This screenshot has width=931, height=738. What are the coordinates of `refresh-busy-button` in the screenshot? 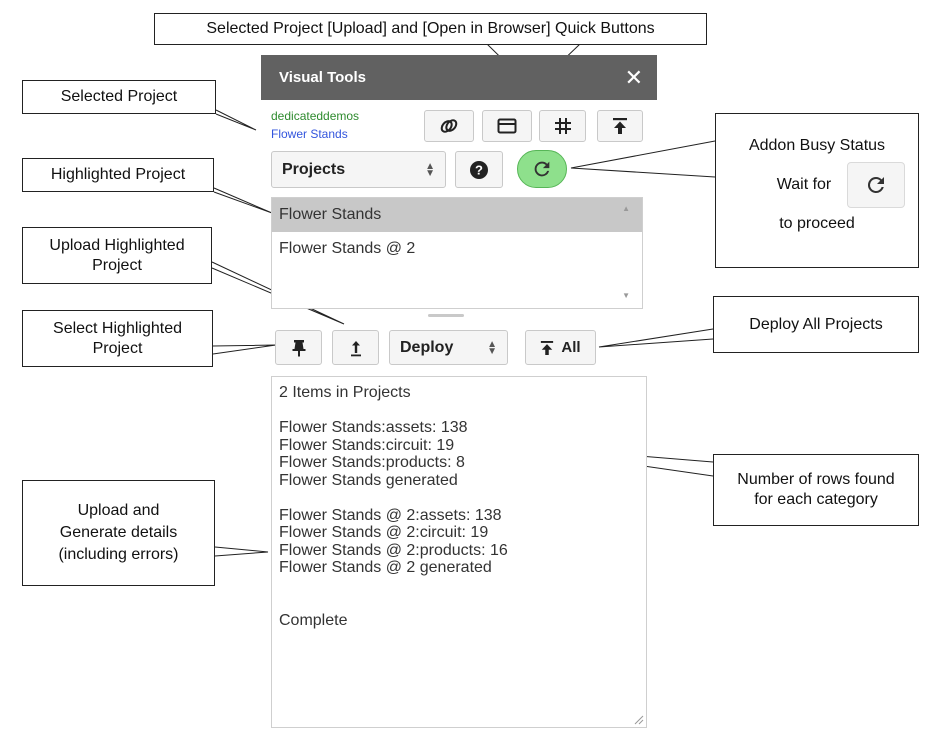 It's located at (542, 169).